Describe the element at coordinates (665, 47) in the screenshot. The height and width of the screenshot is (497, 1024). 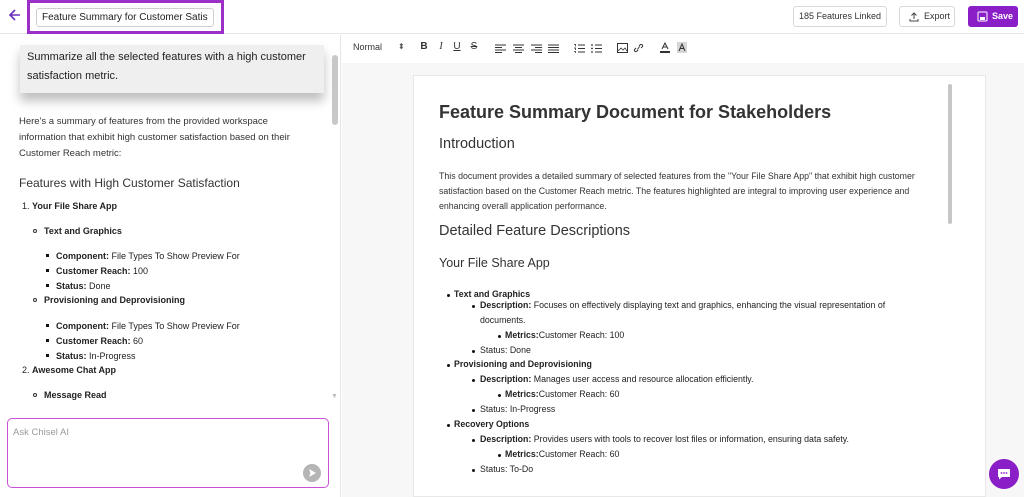
I see `text-color-icon` at that location.